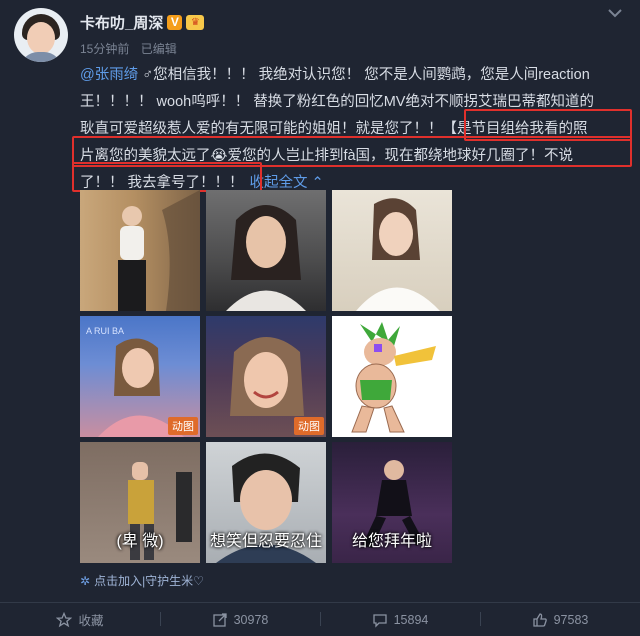 The width and height of the screenshot is (640, 636). Describe the element at coordinates (379, 620) in the screenshot. I see `comment-icon` at that location.